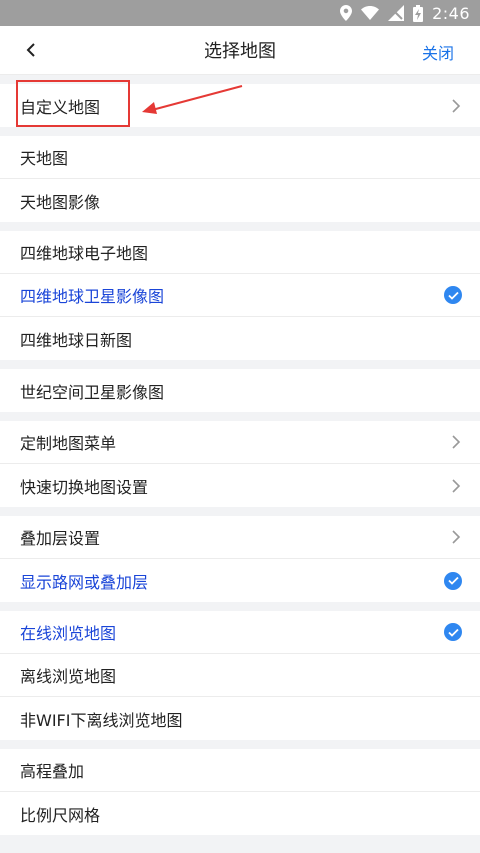 The image size is (480, 853). Describe the element at coordinates (240, 442) in the screenshot. I see `list-item: 定制地图菜单` at that location.